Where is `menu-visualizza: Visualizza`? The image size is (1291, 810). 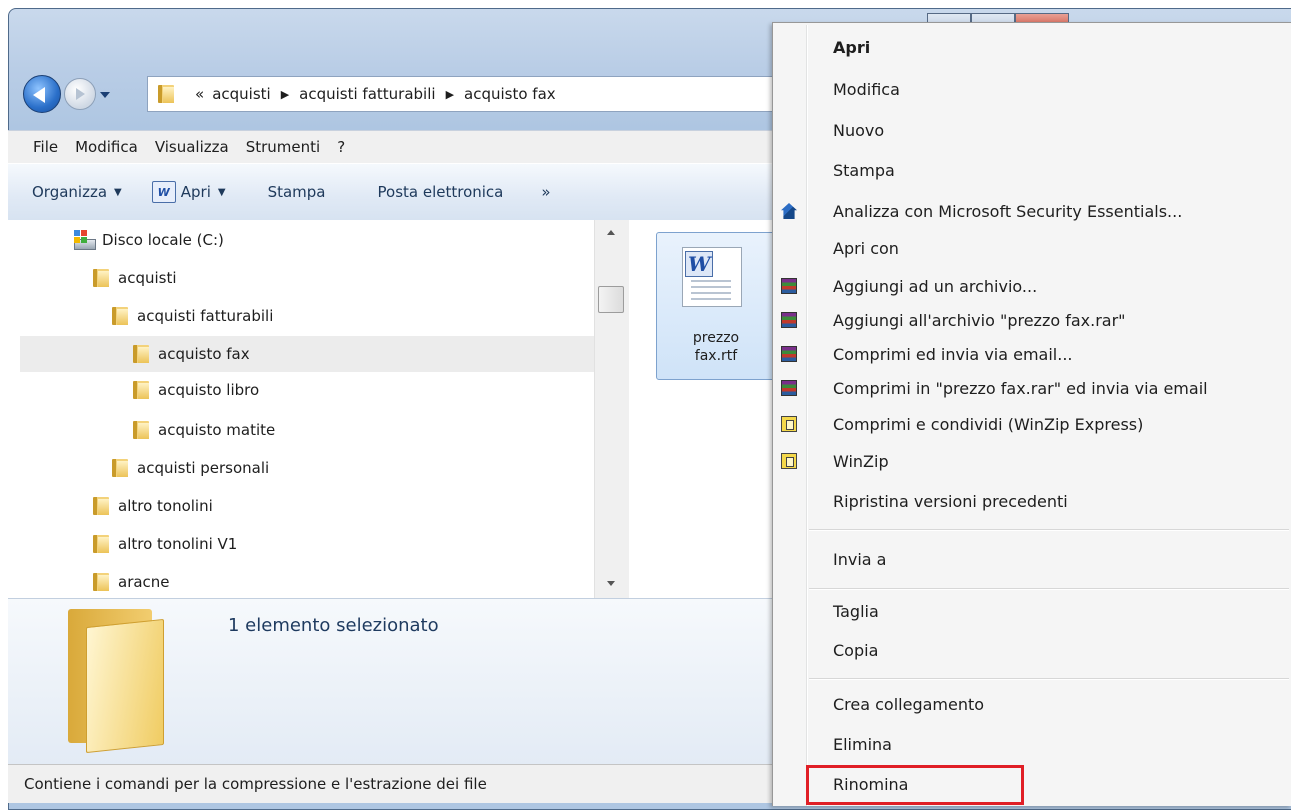 menu-visualizza: Visualizza is located at coordinates (192, 147).